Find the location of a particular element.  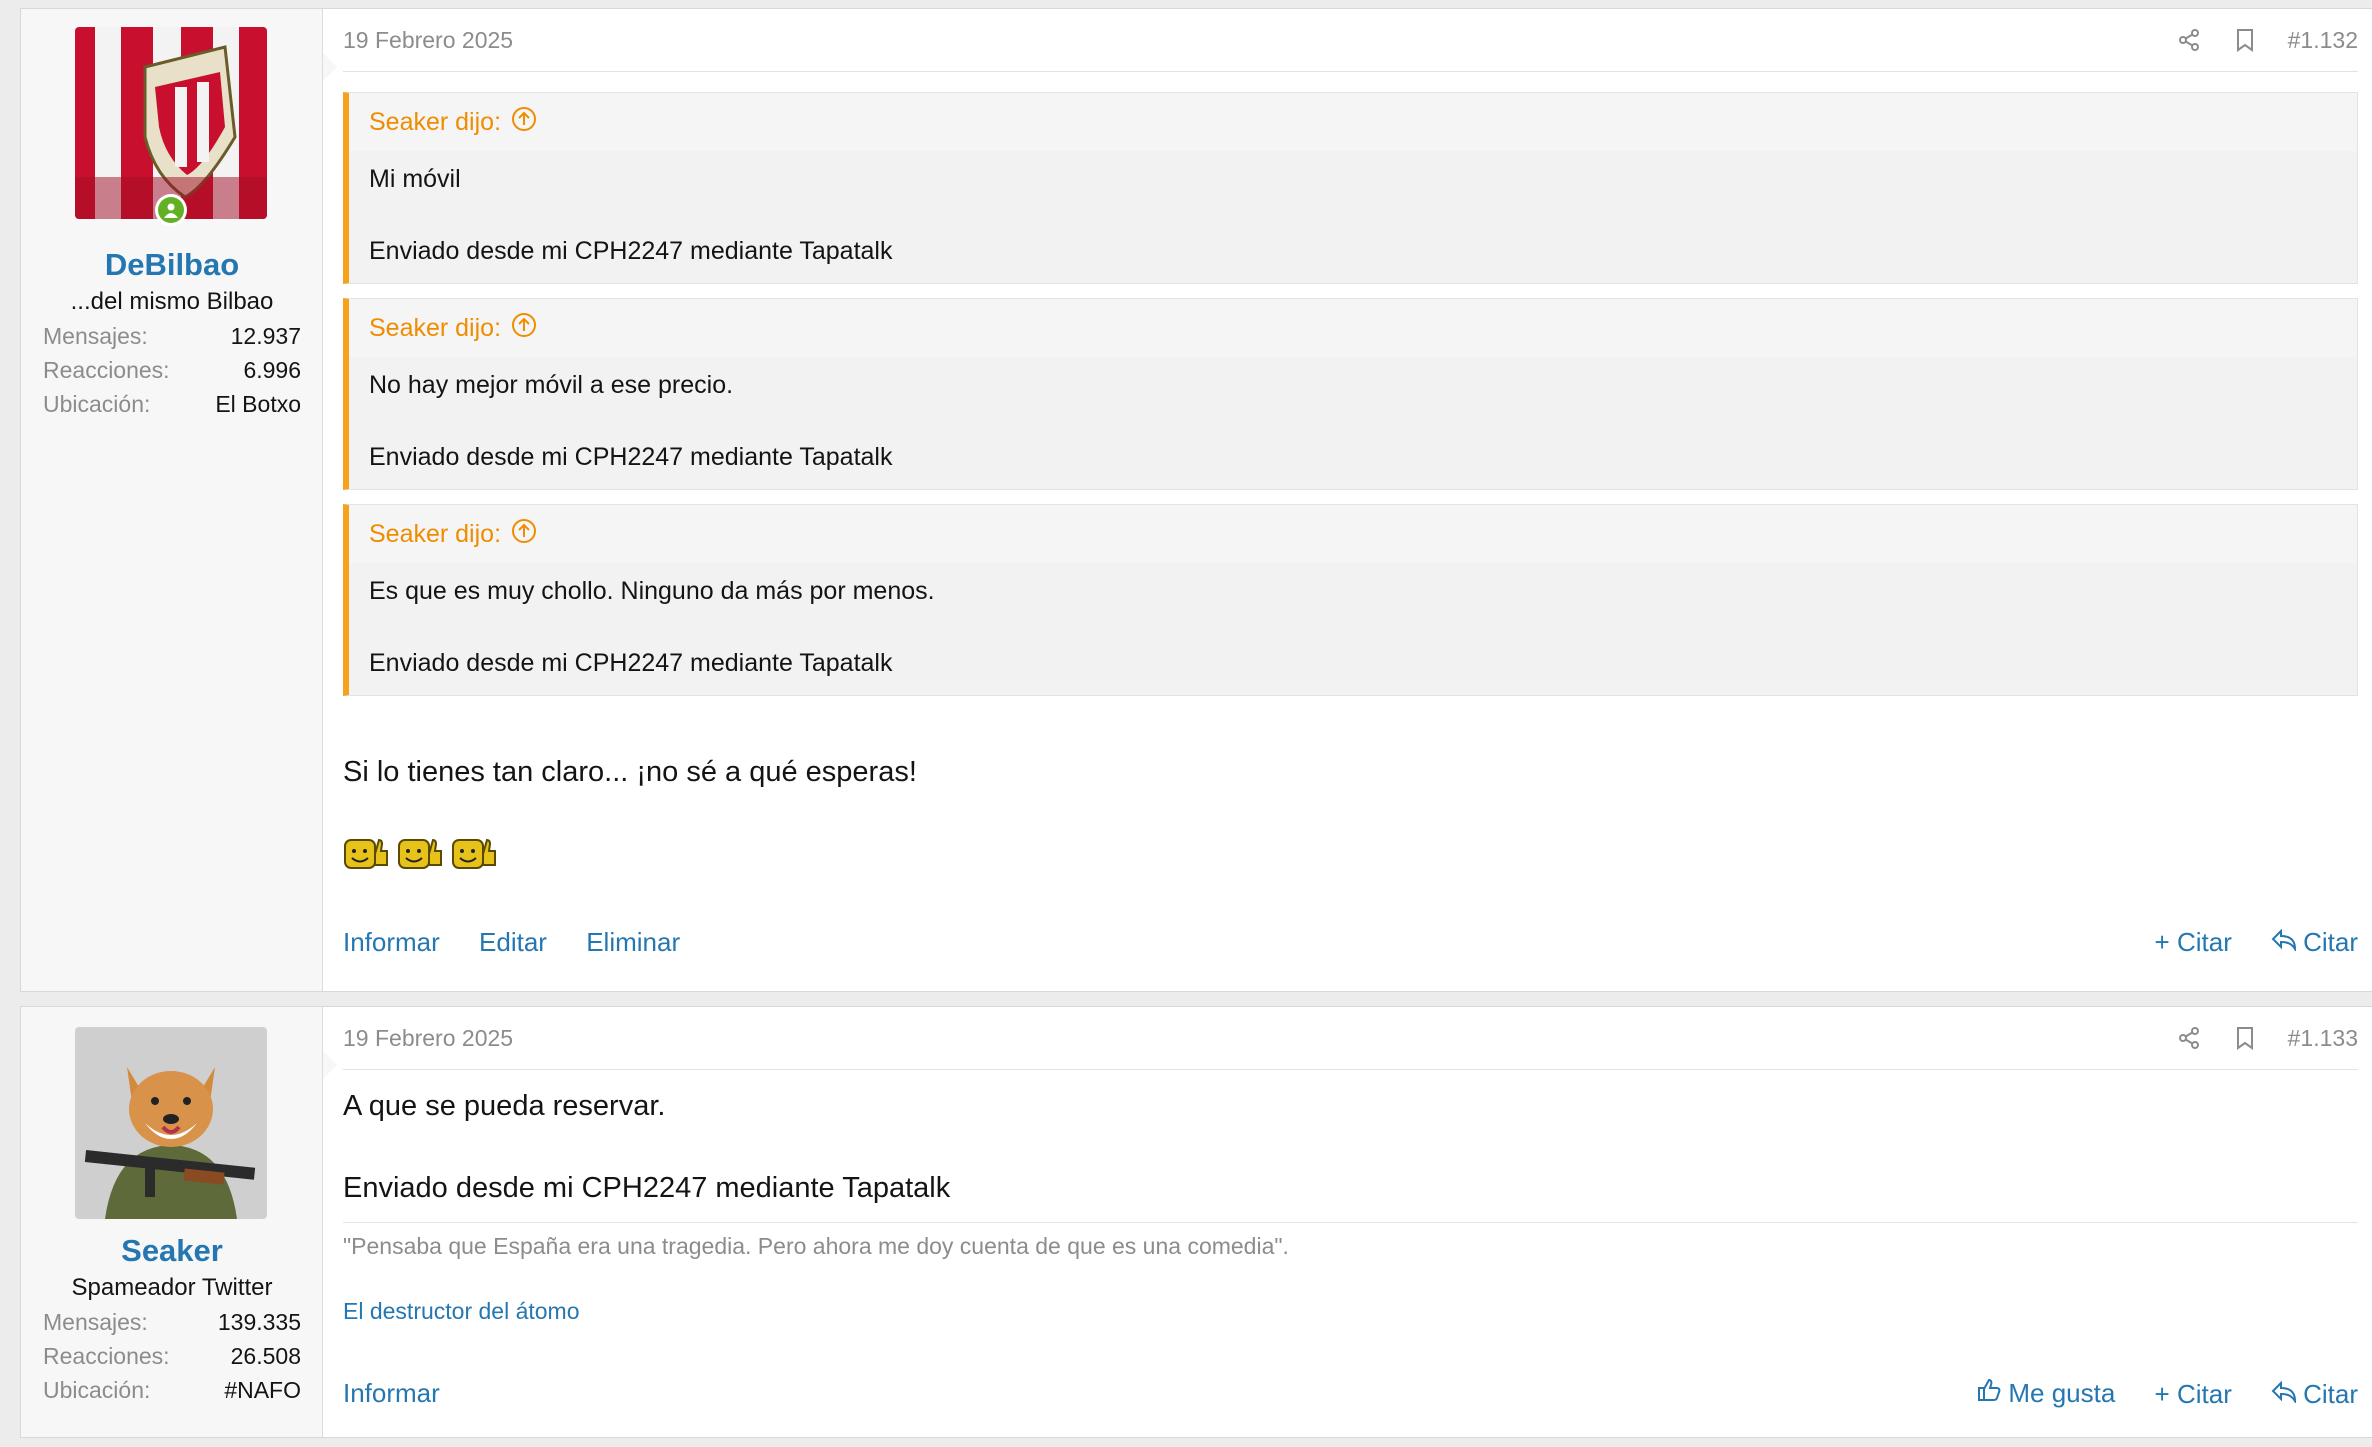

stat-location: Ubicación: #NAFO is located at coordinates (172, 1390).